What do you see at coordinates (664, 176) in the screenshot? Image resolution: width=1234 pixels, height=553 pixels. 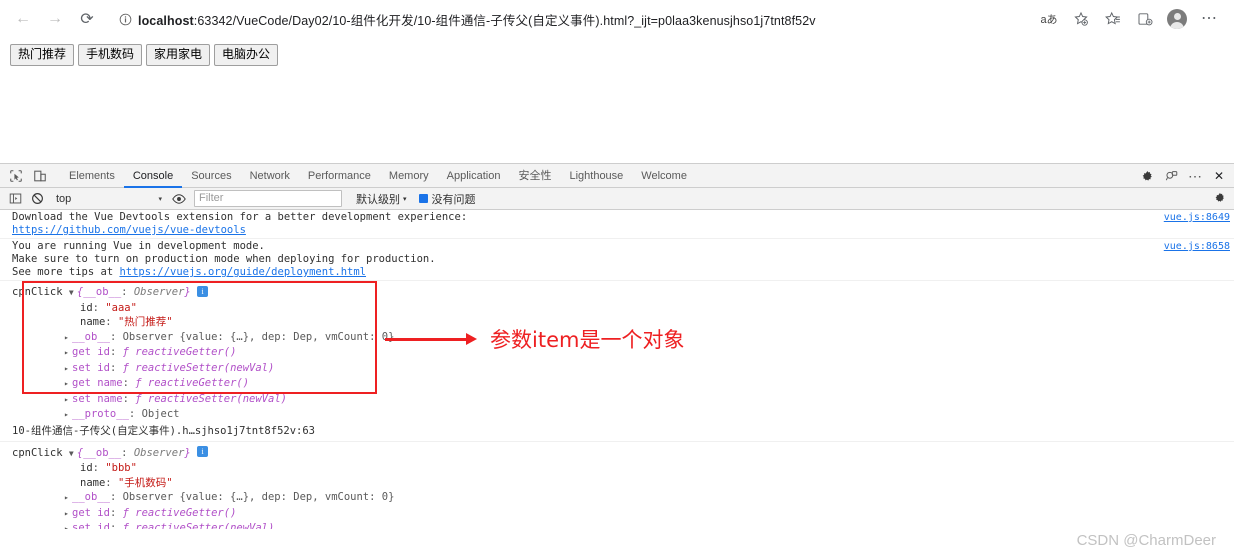 I see `tab-welcome: Welcome` at bounding box center [664, 176].